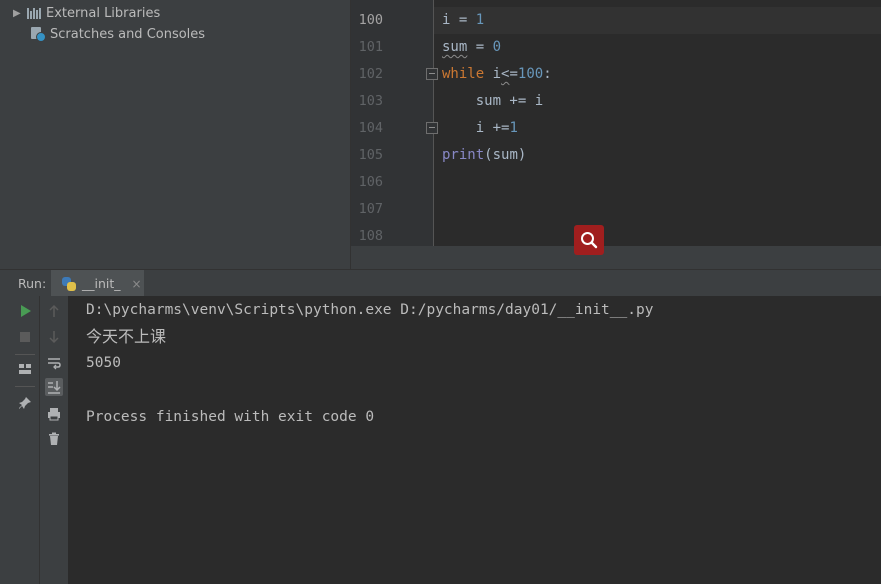 Image resolution: width=881 pixels, height=584 pixels. Describe the element at coordinates (230, 417) in the screenshot. I see `console-line-exit: Process finished with exit code 0` at that location.